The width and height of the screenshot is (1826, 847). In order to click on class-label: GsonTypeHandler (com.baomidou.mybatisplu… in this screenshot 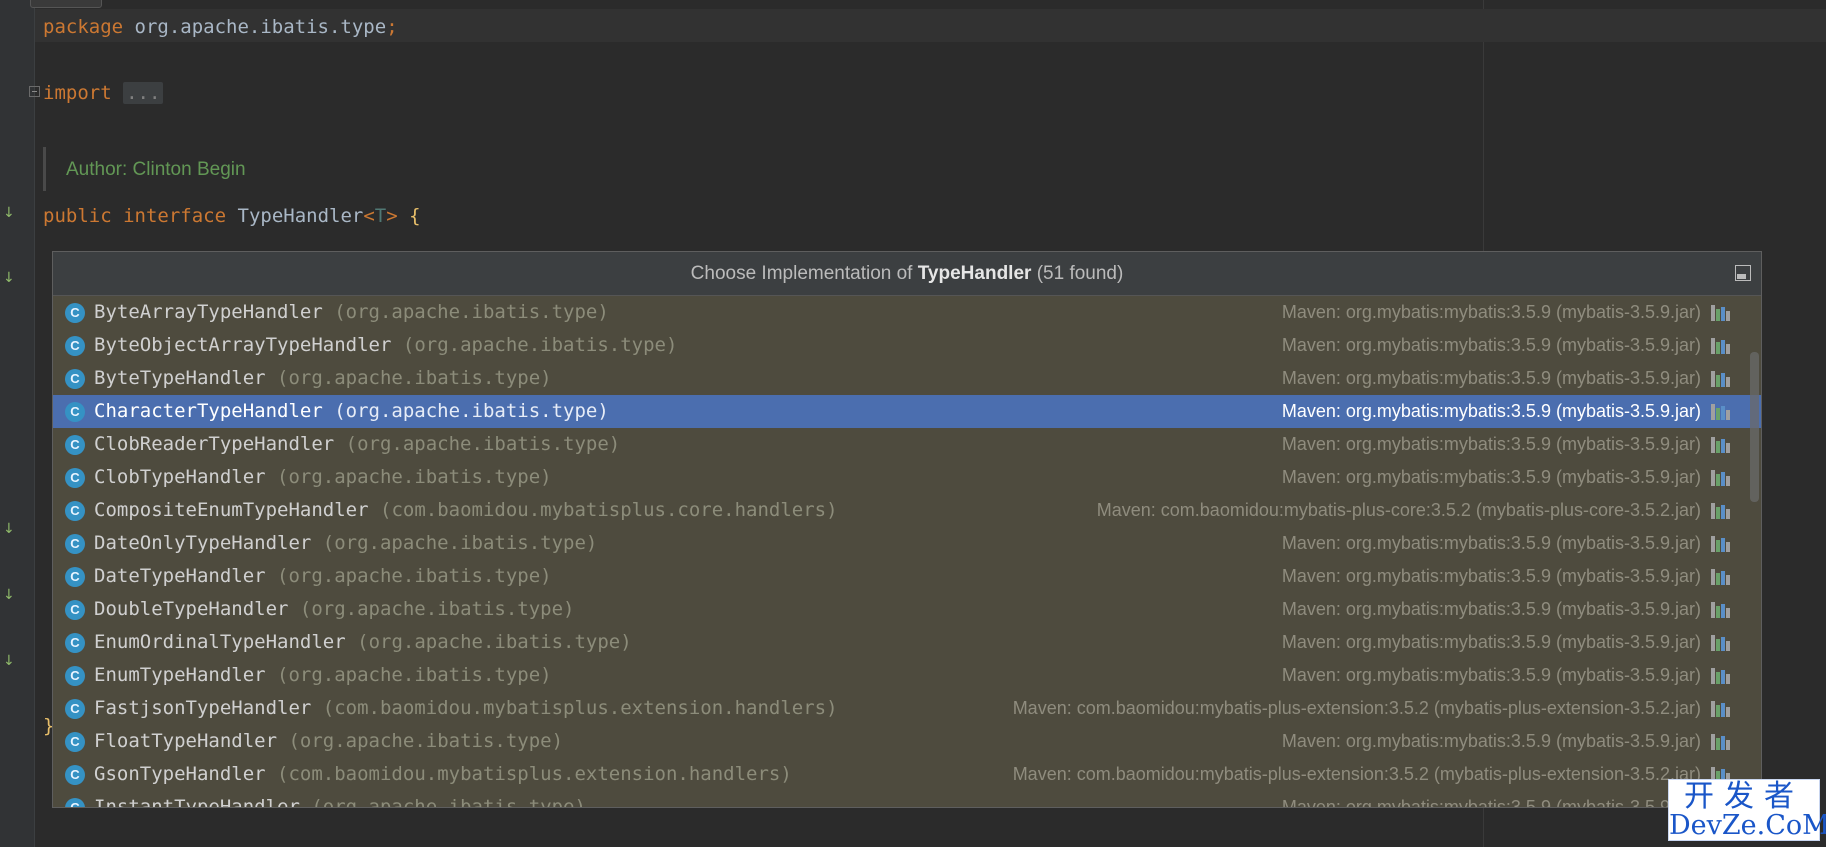, I will do `click(443, 774)`.